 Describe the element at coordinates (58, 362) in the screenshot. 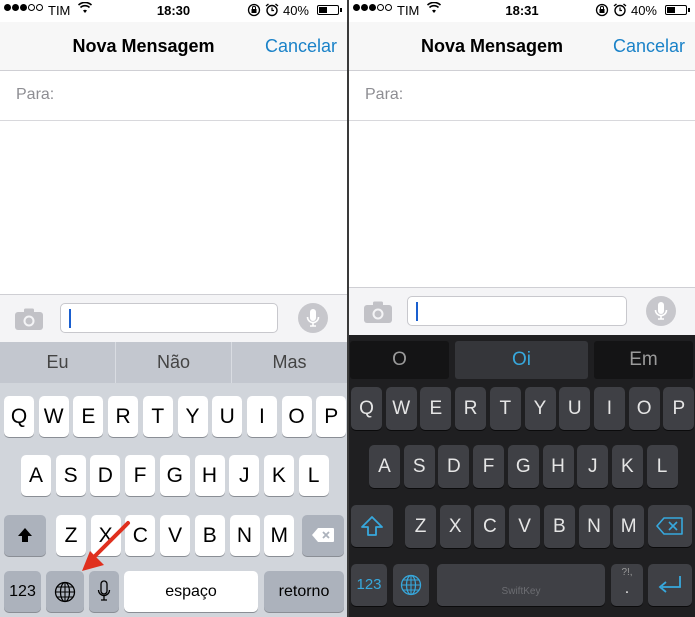

I see `suggestion-1: Eu` at that location.